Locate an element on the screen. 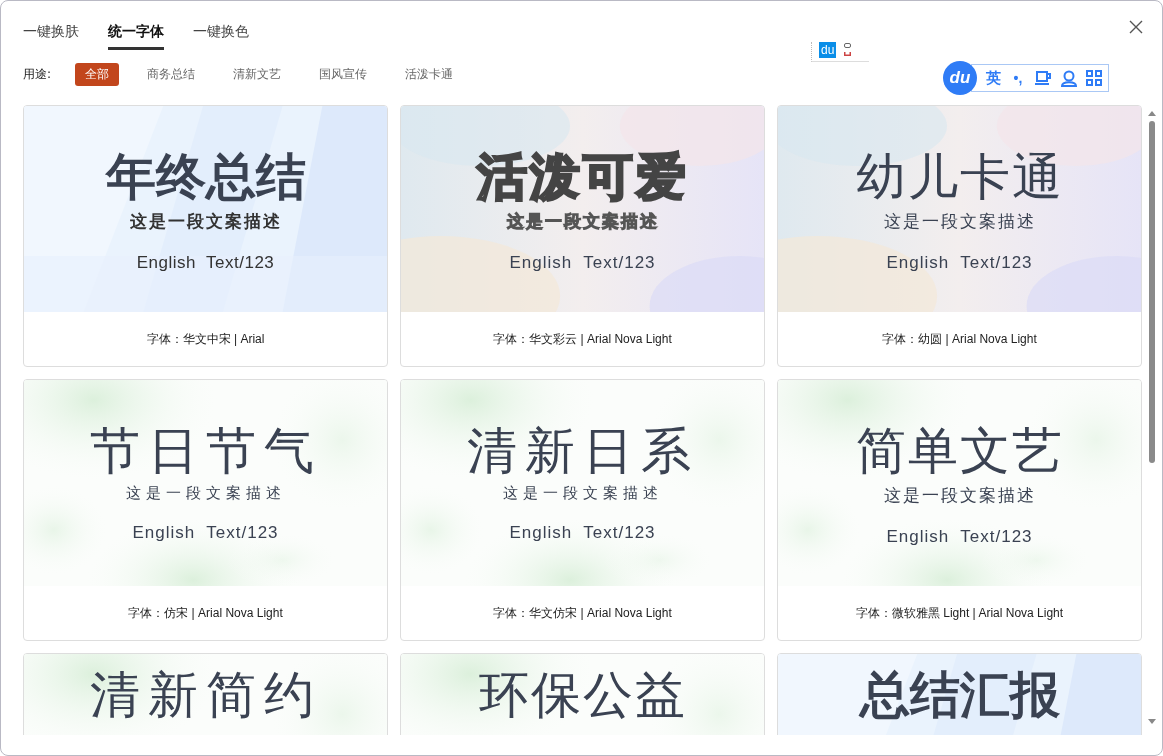 The width and height of the screenshot is (1163, 756). font-card: 清新简约 is located at coordinates (205, 694).